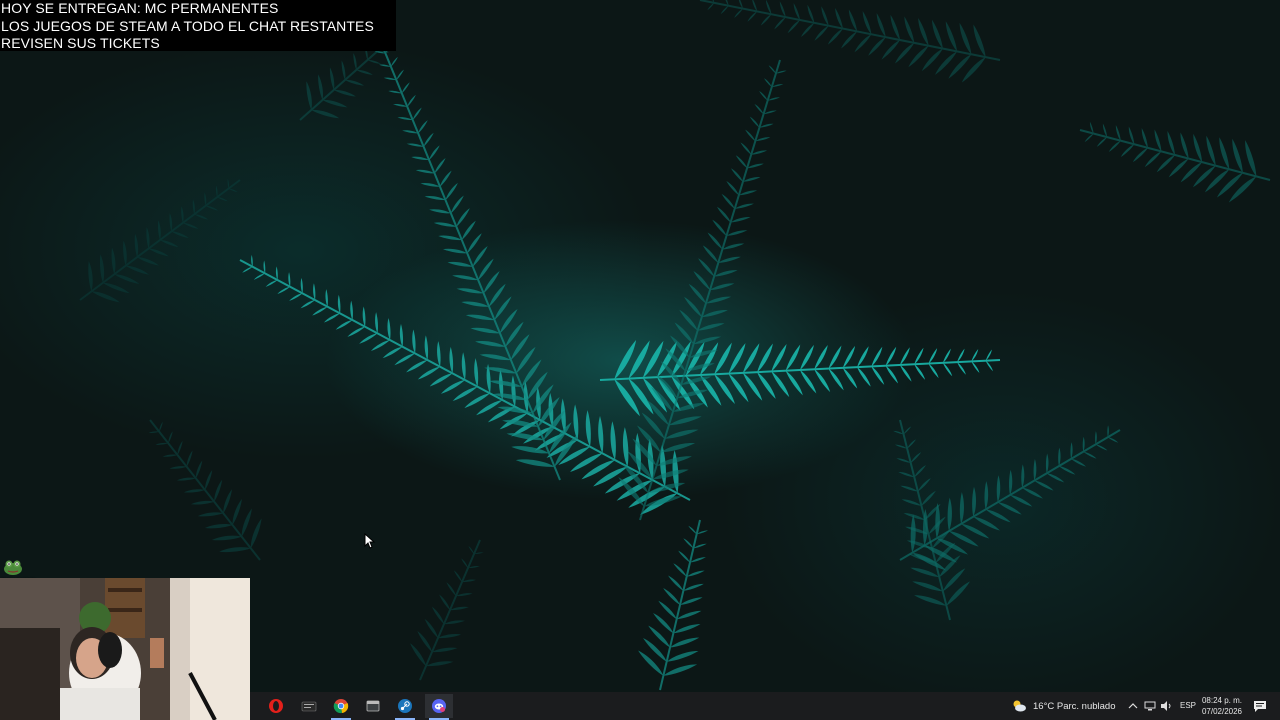 The image size is (1280, 720). I want to click on frog-emote-icon, so click(13, 567).